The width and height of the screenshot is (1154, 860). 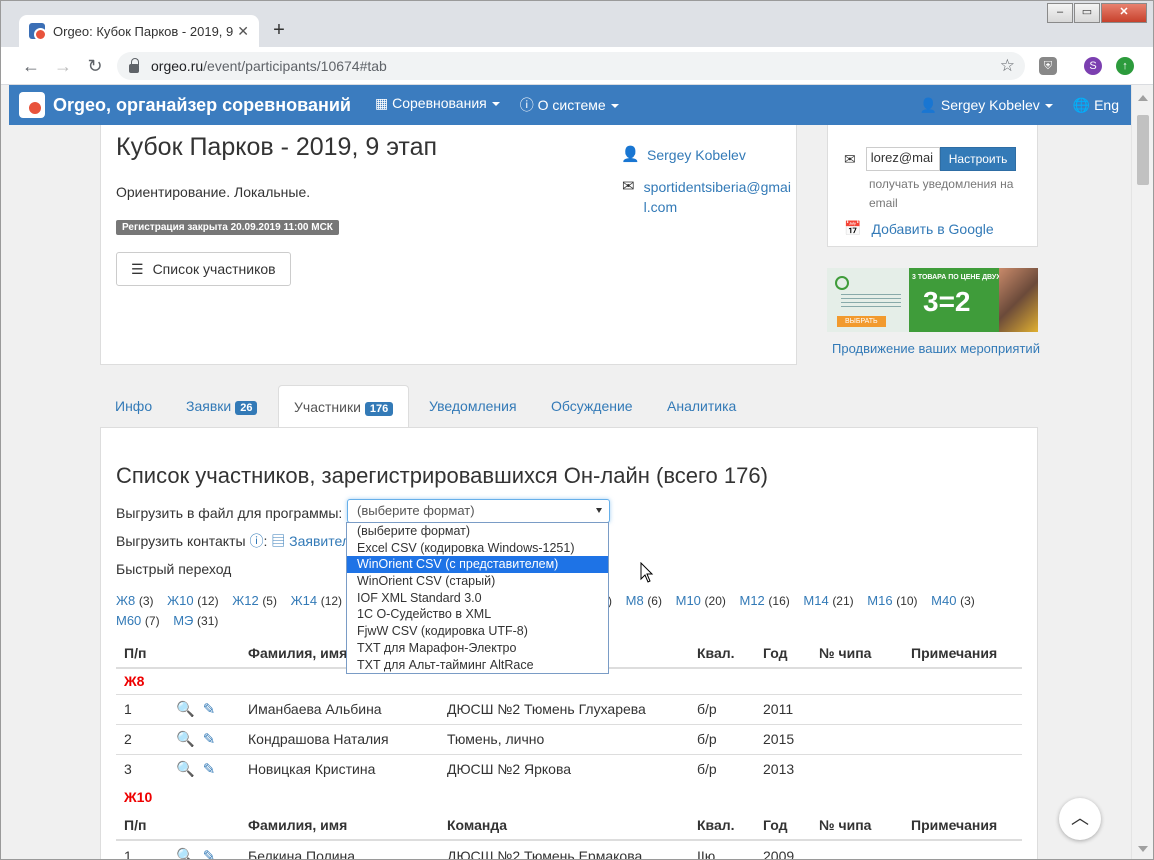 I want to click on menu-about: ⓘ О системе, so click(x=569, y=105).